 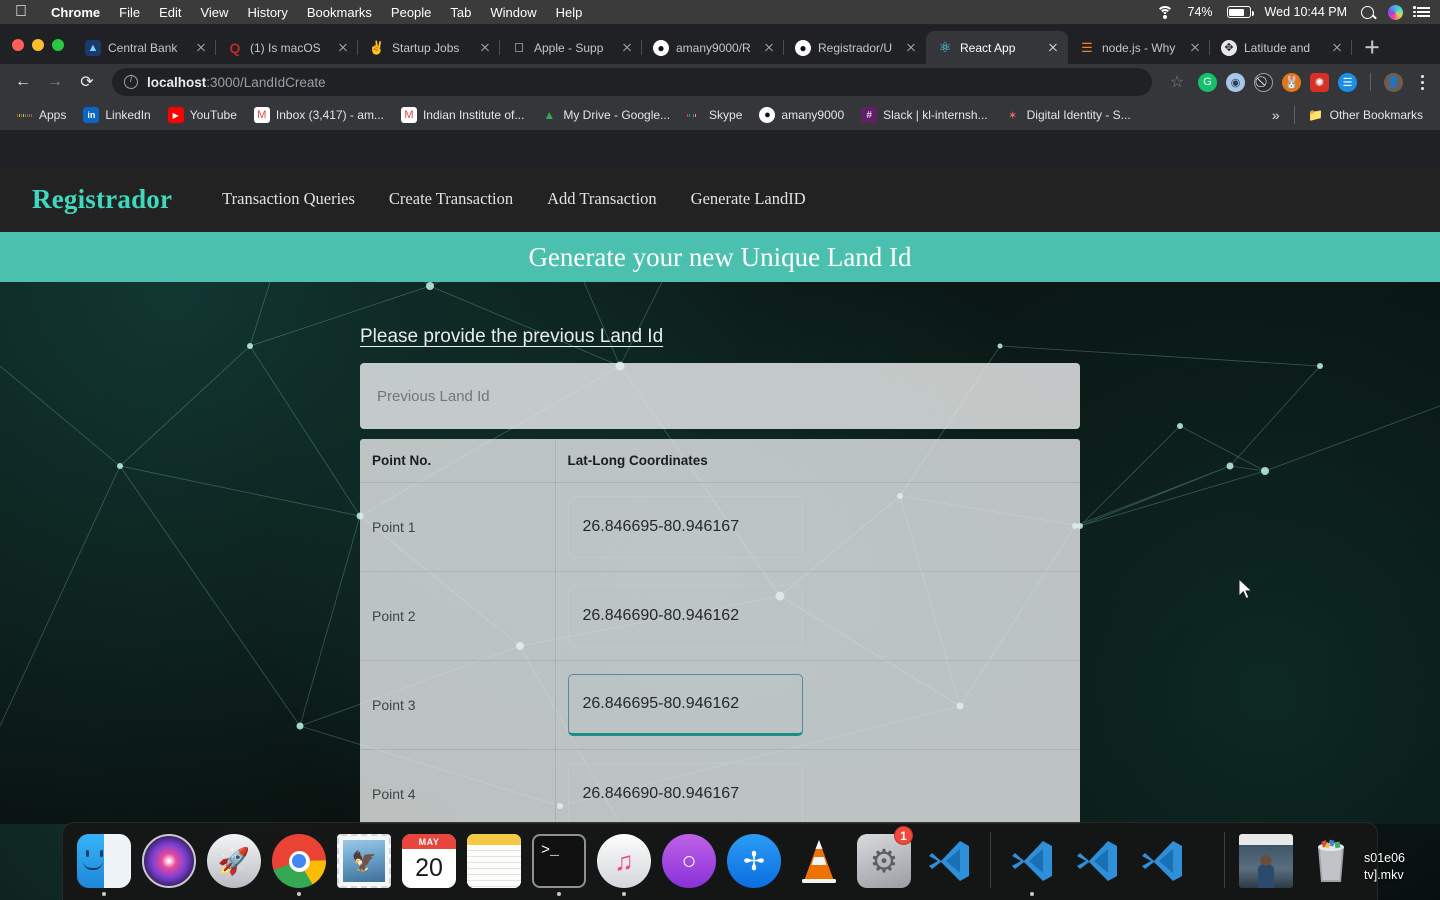 What do you see at coordinates (451, 199) in the screenshot?
I see `nav-link-create-transaction: Create Transaction` at bounding box center [451, 199].